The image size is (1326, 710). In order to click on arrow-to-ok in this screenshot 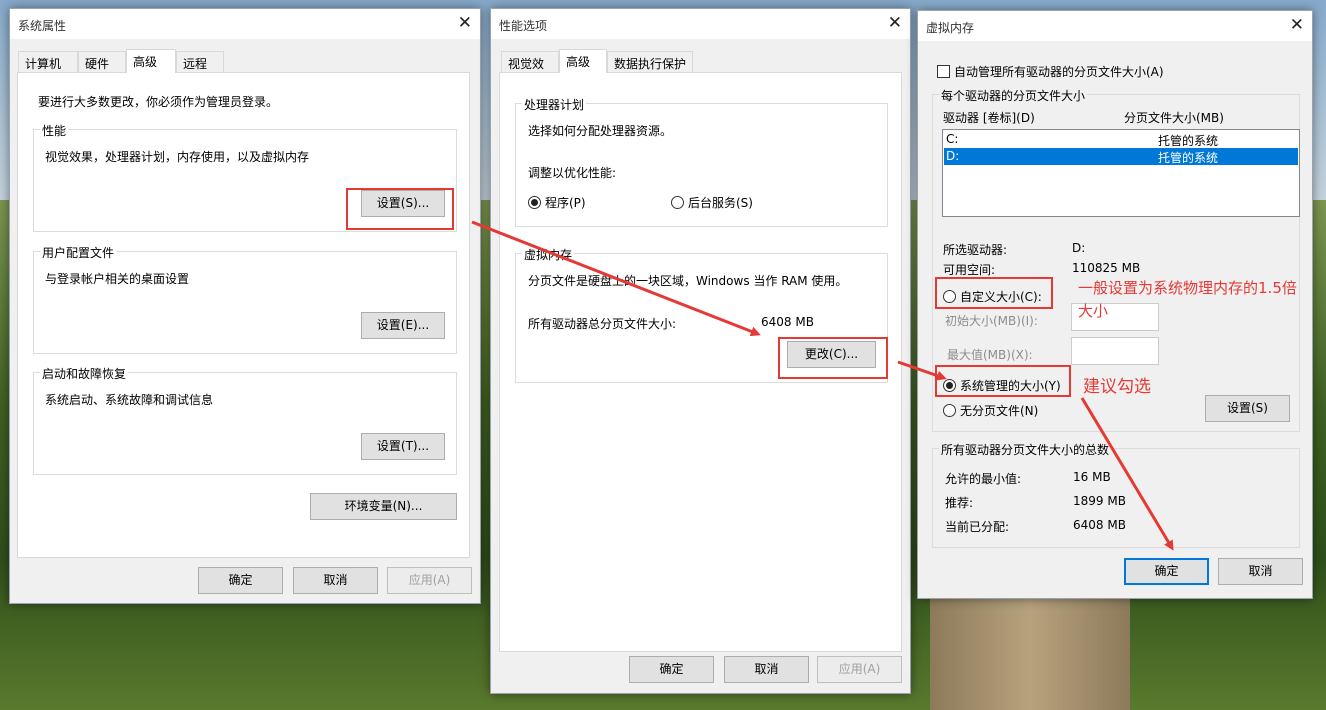, I will do `click(1127, 474)`.